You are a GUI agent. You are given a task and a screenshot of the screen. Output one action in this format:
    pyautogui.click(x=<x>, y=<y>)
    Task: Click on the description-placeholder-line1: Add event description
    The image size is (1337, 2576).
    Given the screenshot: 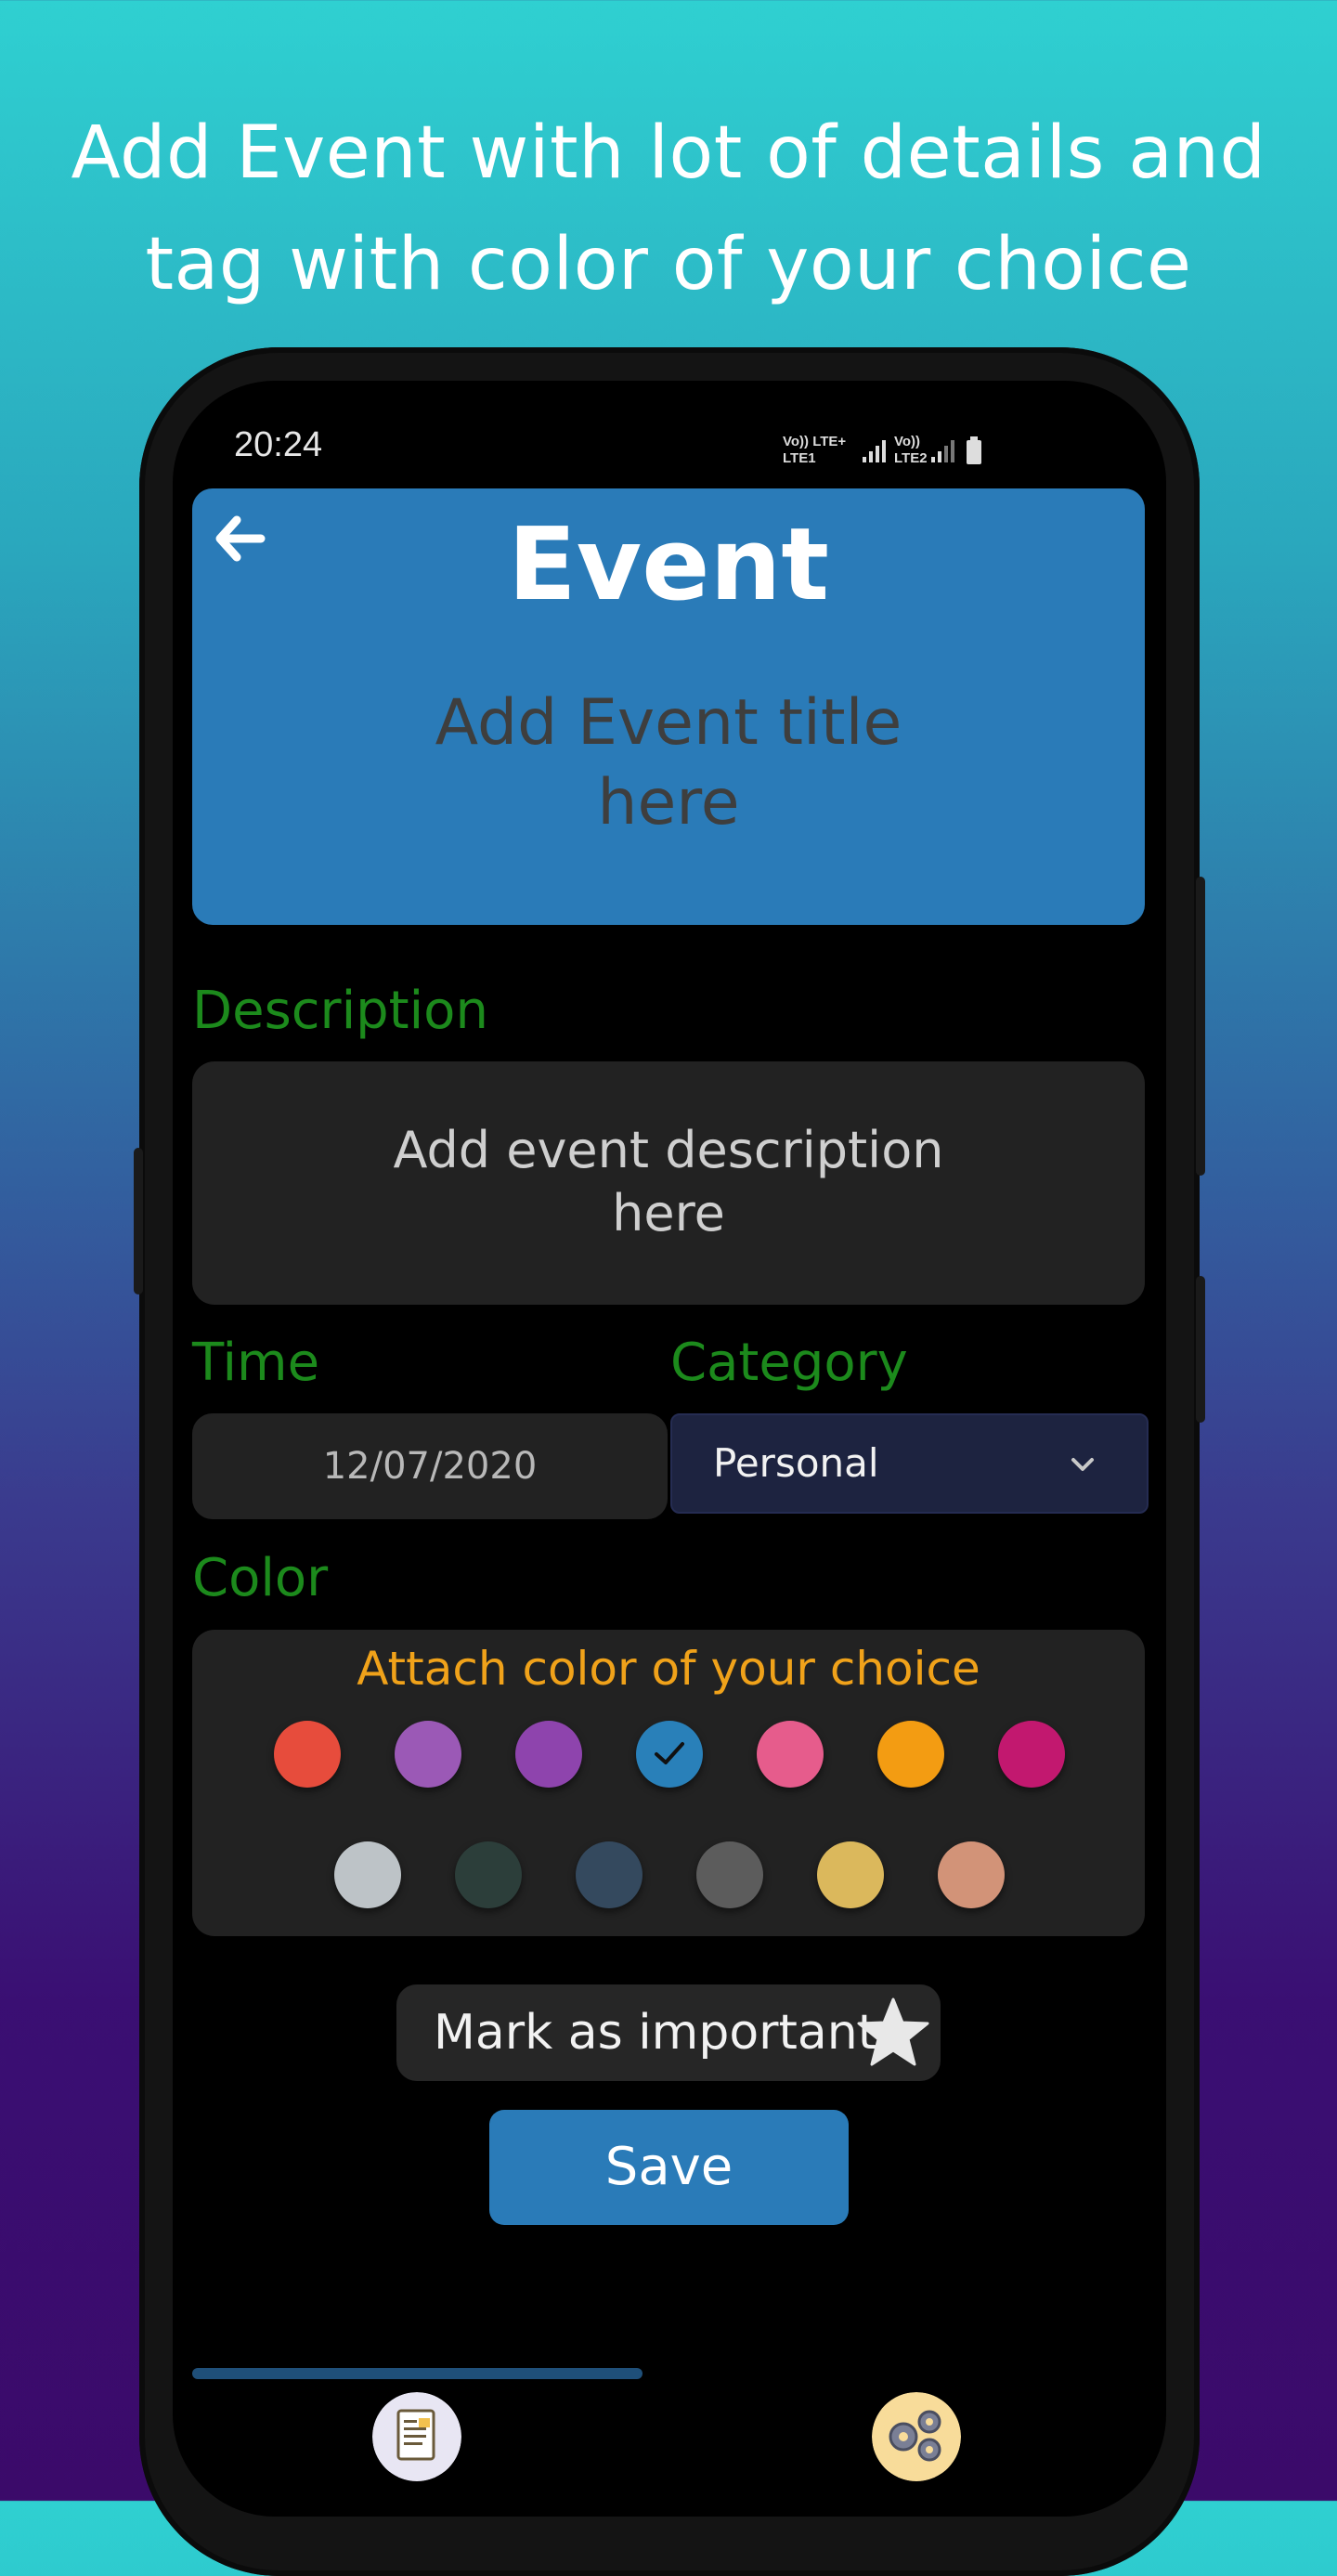 What is the action you would take?
    pyautogui.click(x=668, y=1150)
    